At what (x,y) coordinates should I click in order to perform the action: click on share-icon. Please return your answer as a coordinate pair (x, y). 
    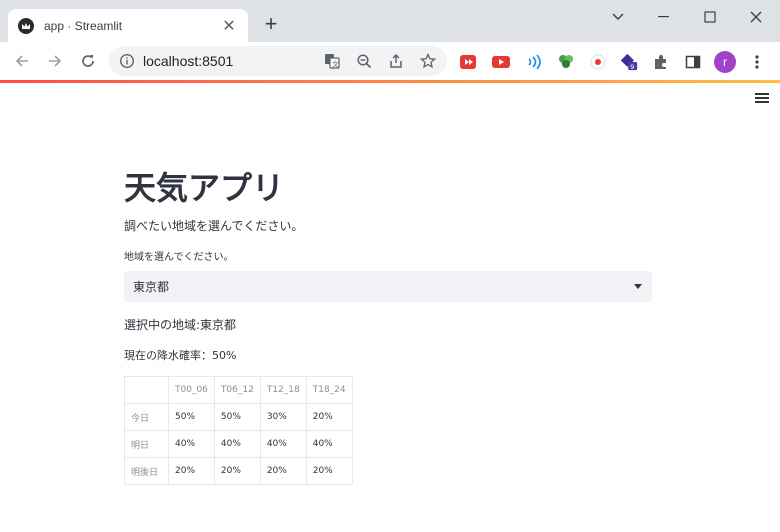
    Looking at the image, I should click on (396, 61).